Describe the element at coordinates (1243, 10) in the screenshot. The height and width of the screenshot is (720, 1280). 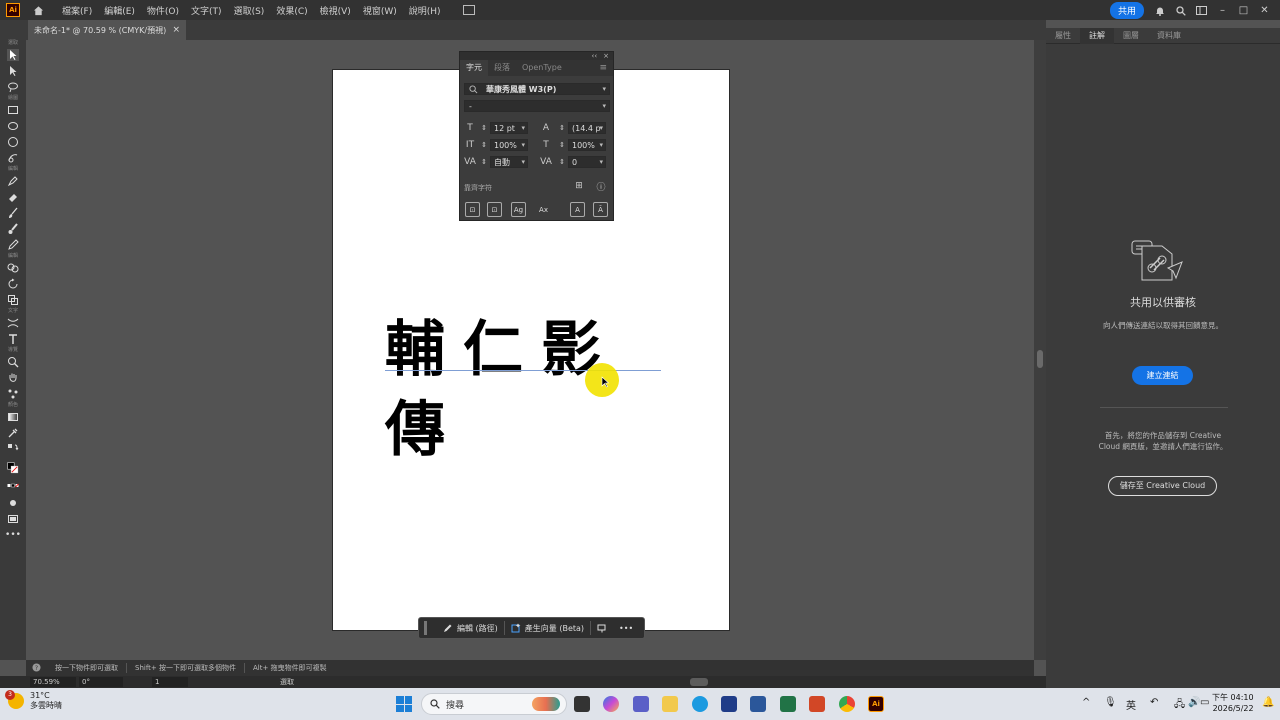
I see `maximize-icon: □` at that location.